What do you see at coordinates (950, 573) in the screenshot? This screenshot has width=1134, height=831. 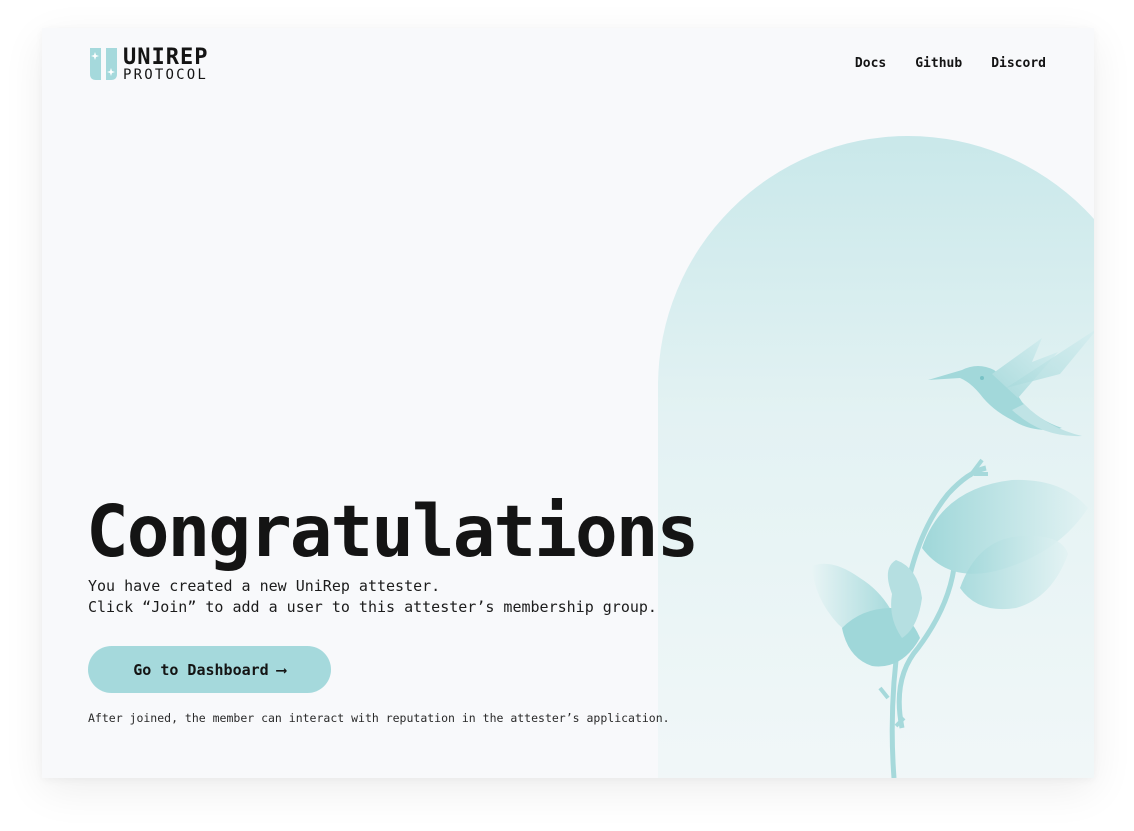 I see `plant-illustration` at bounding box center [950, 573].